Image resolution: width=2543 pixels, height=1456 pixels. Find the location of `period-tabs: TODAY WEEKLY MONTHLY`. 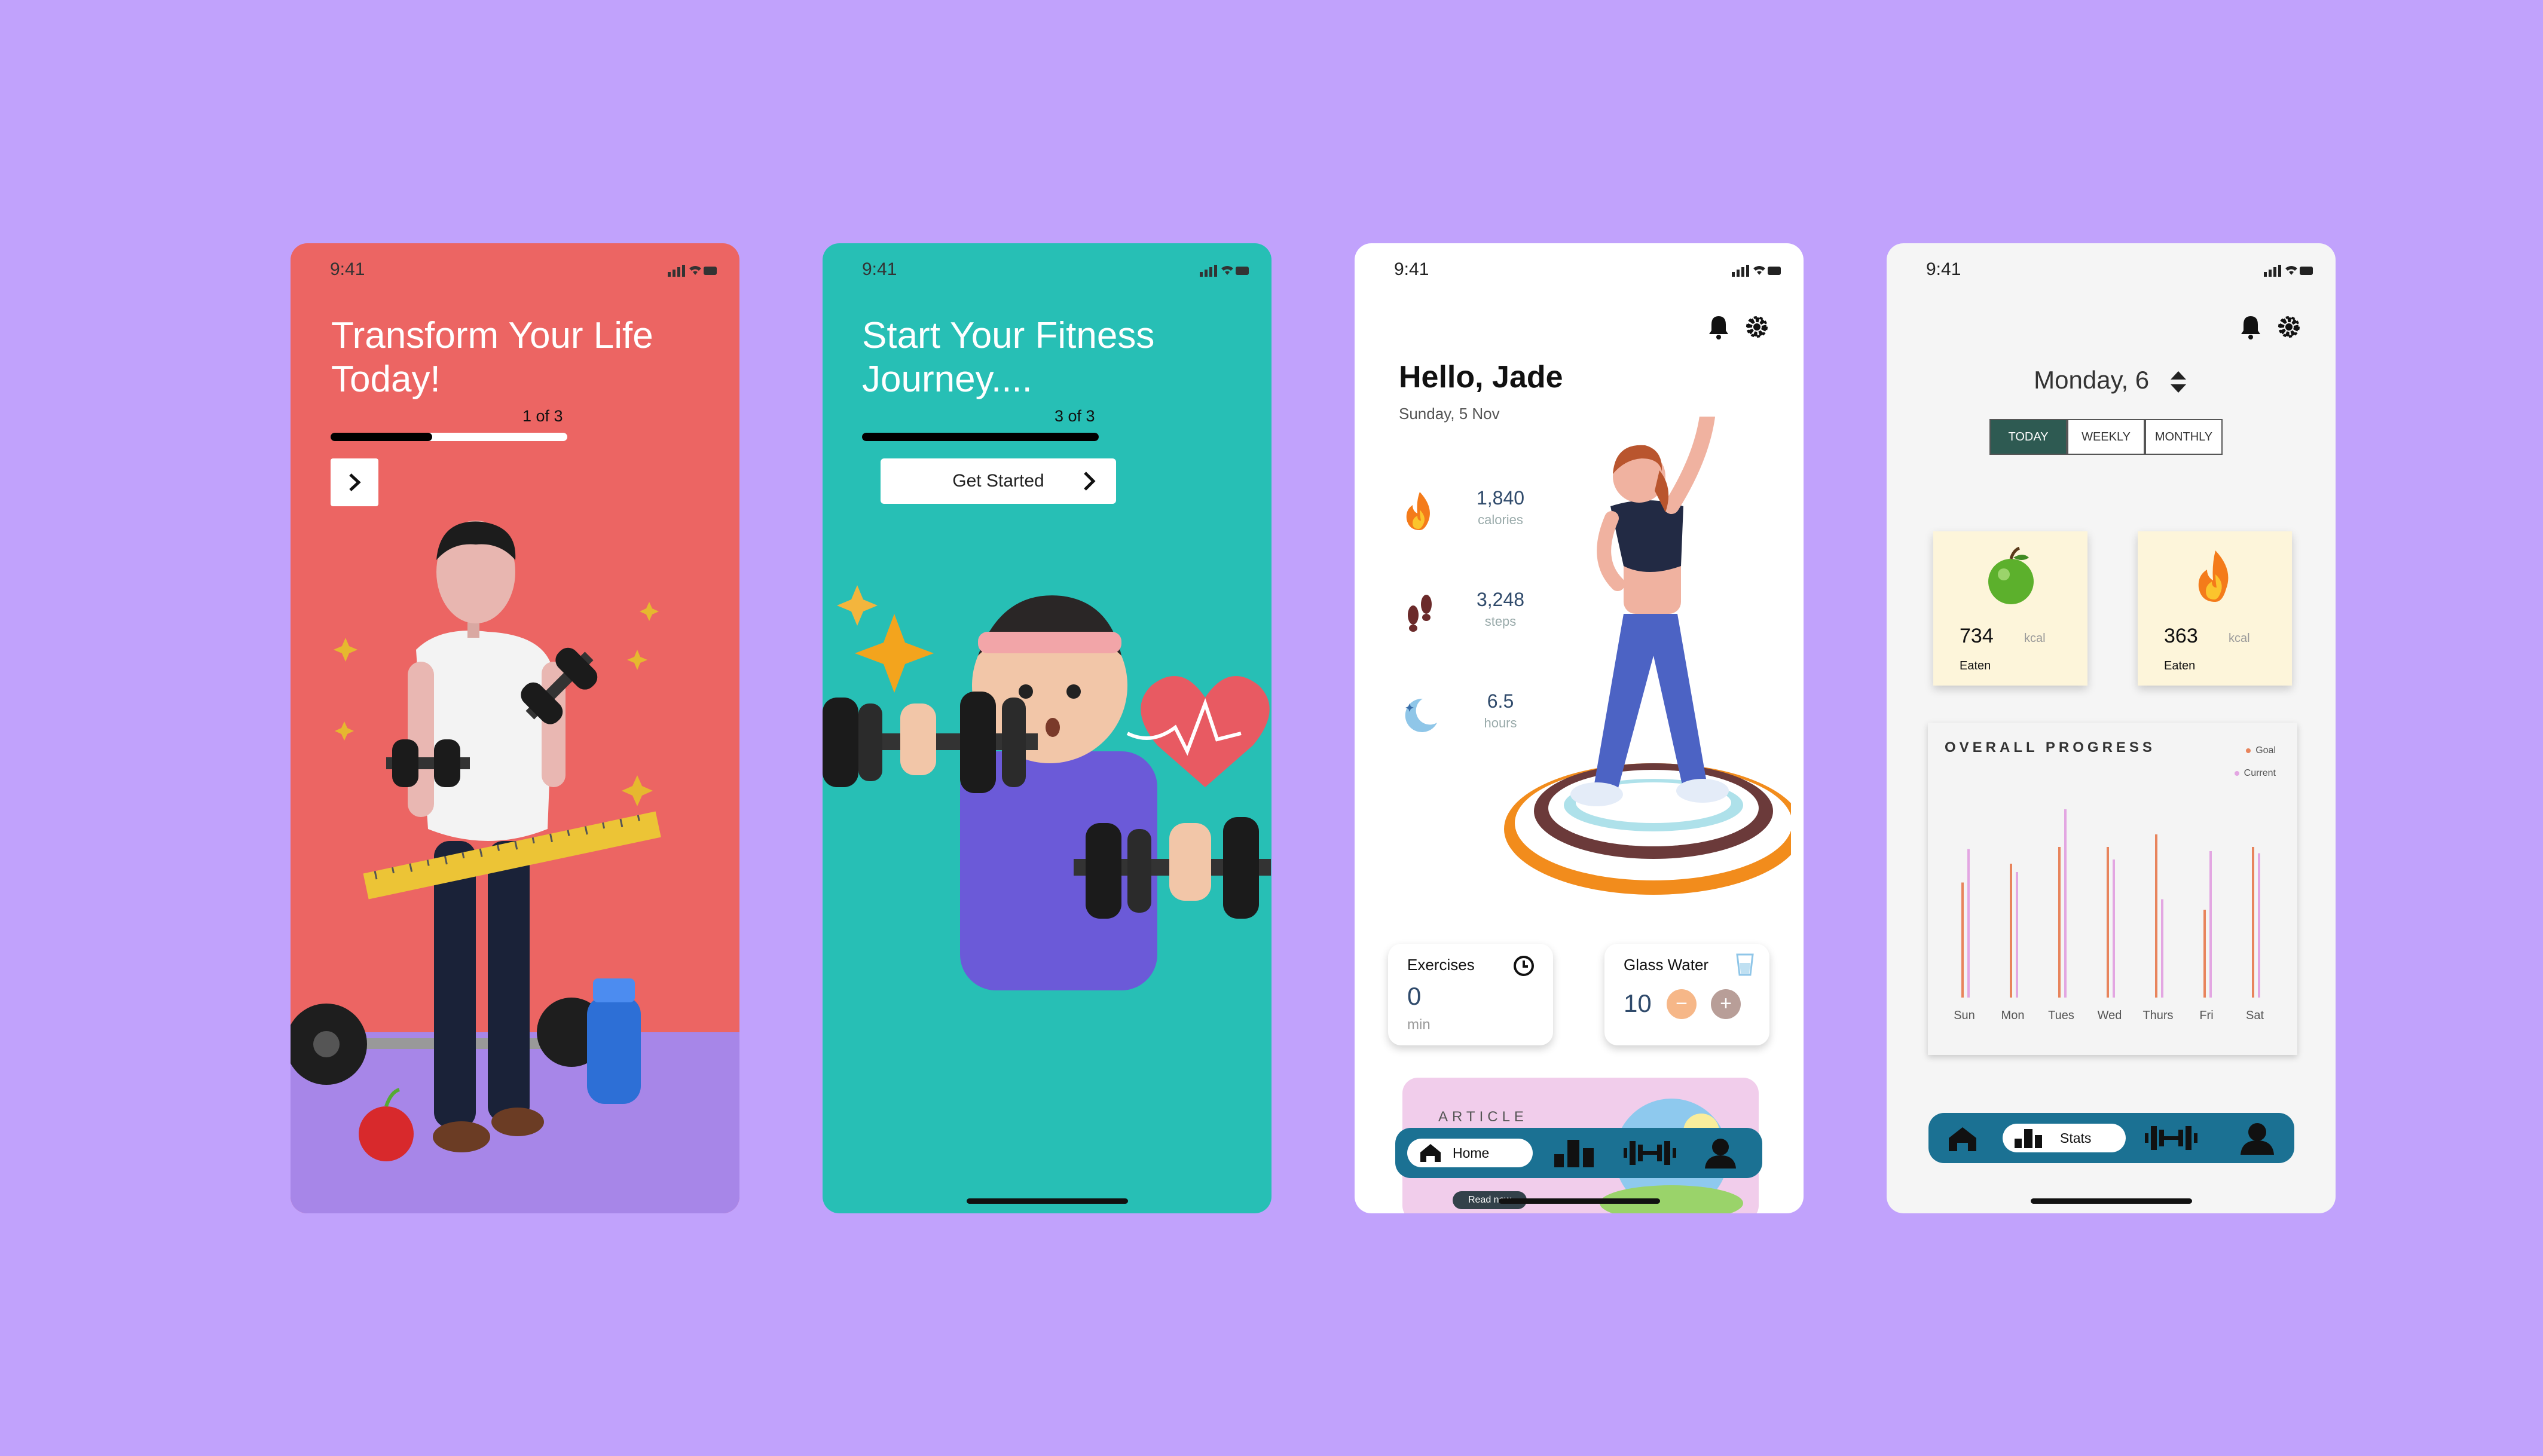

period-tabs: TODAY WEEKLY MONTHLY is located at coordinates (2106, 437).